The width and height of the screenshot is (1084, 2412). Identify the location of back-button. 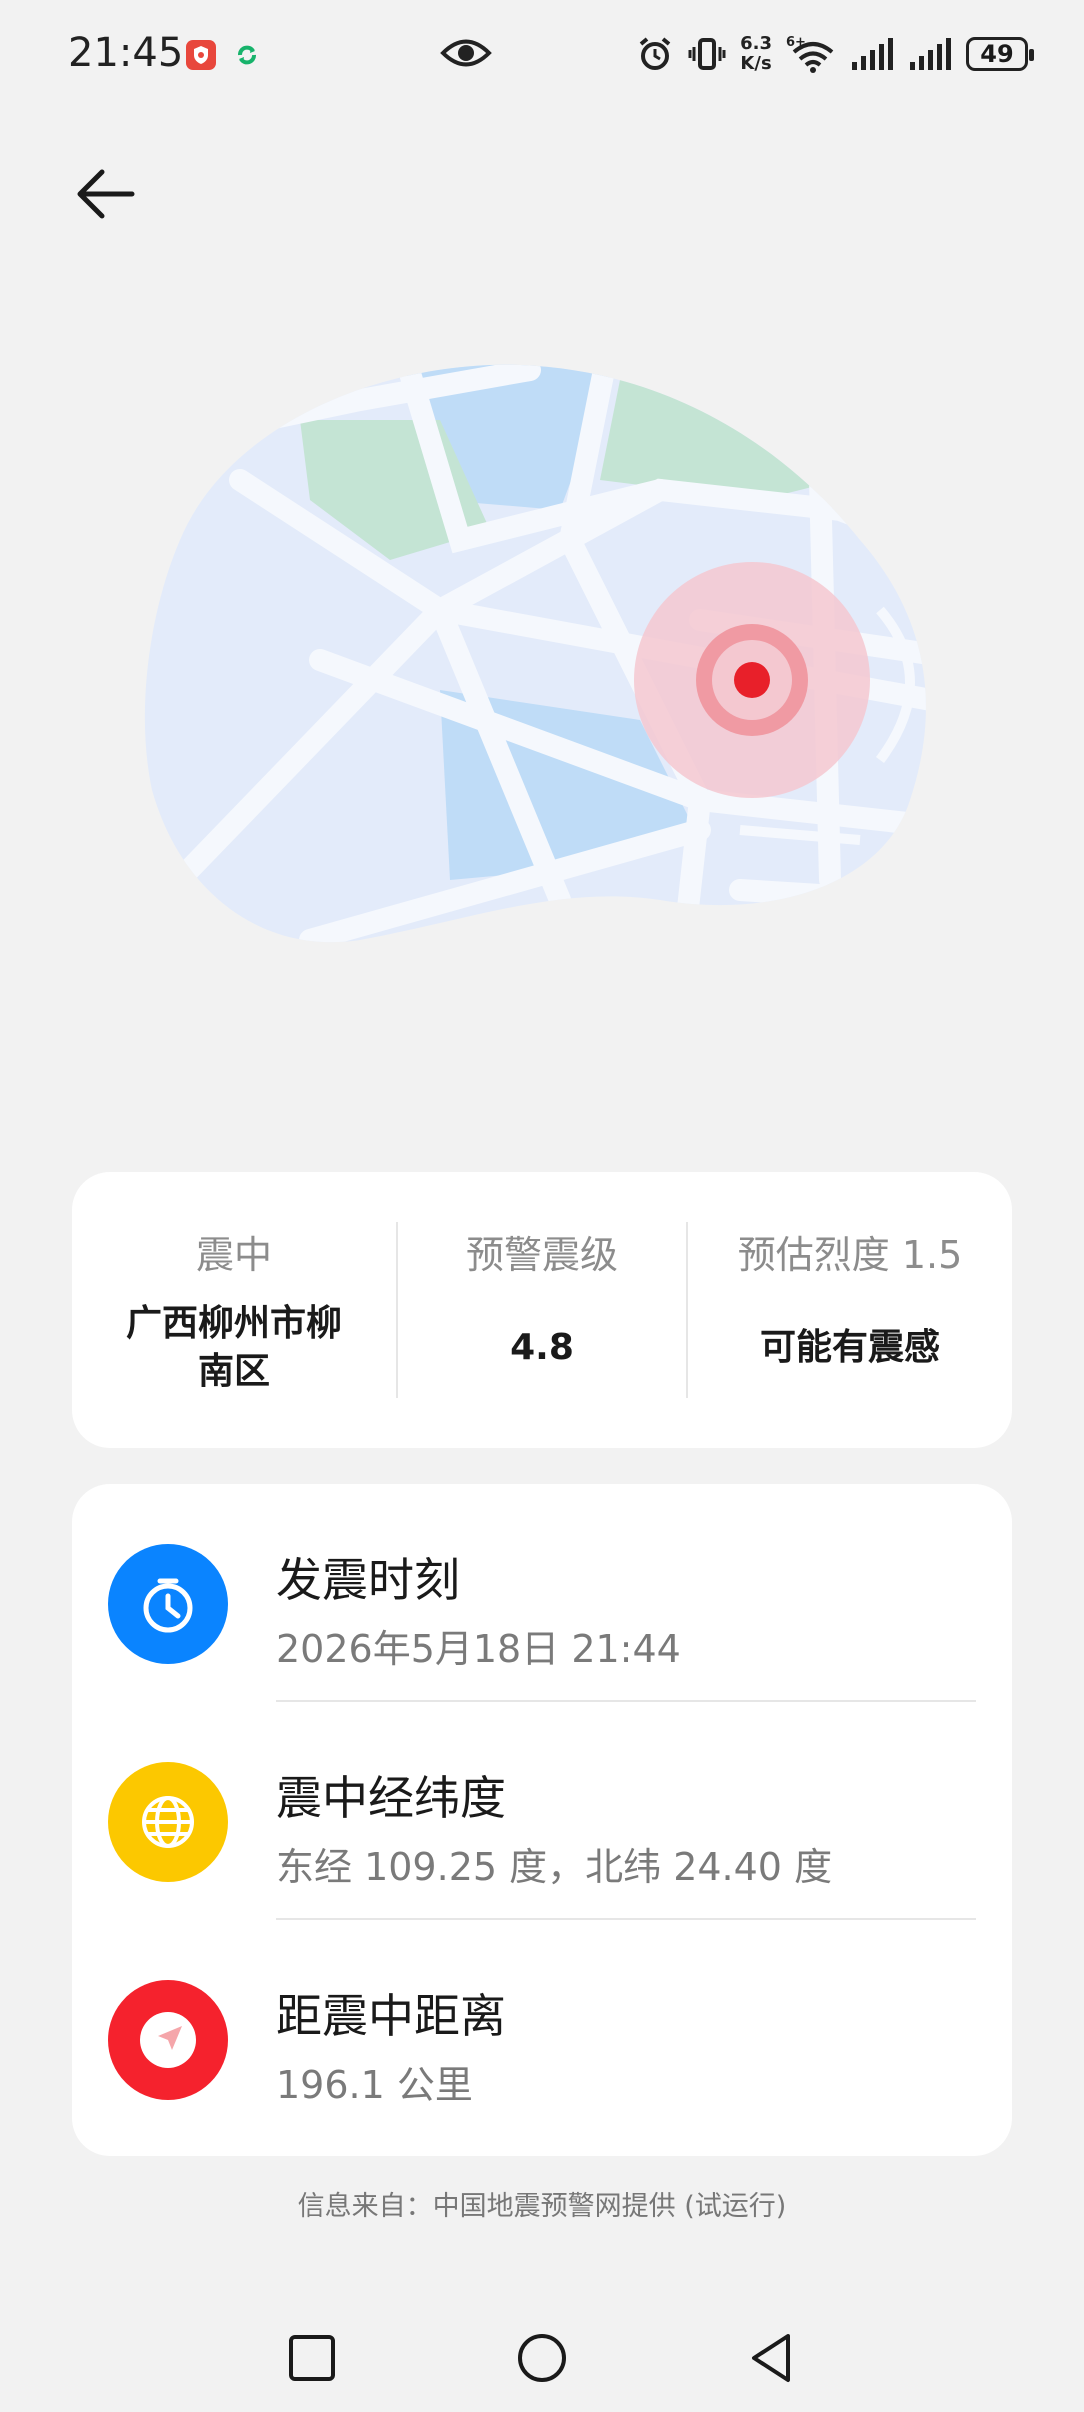
(108, 194).